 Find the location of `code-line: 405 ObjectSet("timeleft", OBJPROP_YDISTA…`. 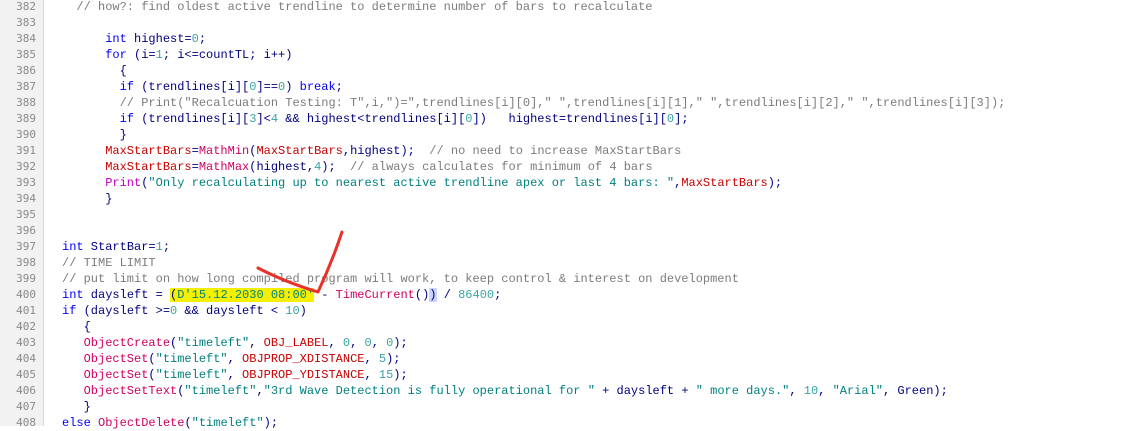

code-line: 405 ObjectSet("timeleft", OBJPROP_YDISTA… is located at coordinates (561, 375).